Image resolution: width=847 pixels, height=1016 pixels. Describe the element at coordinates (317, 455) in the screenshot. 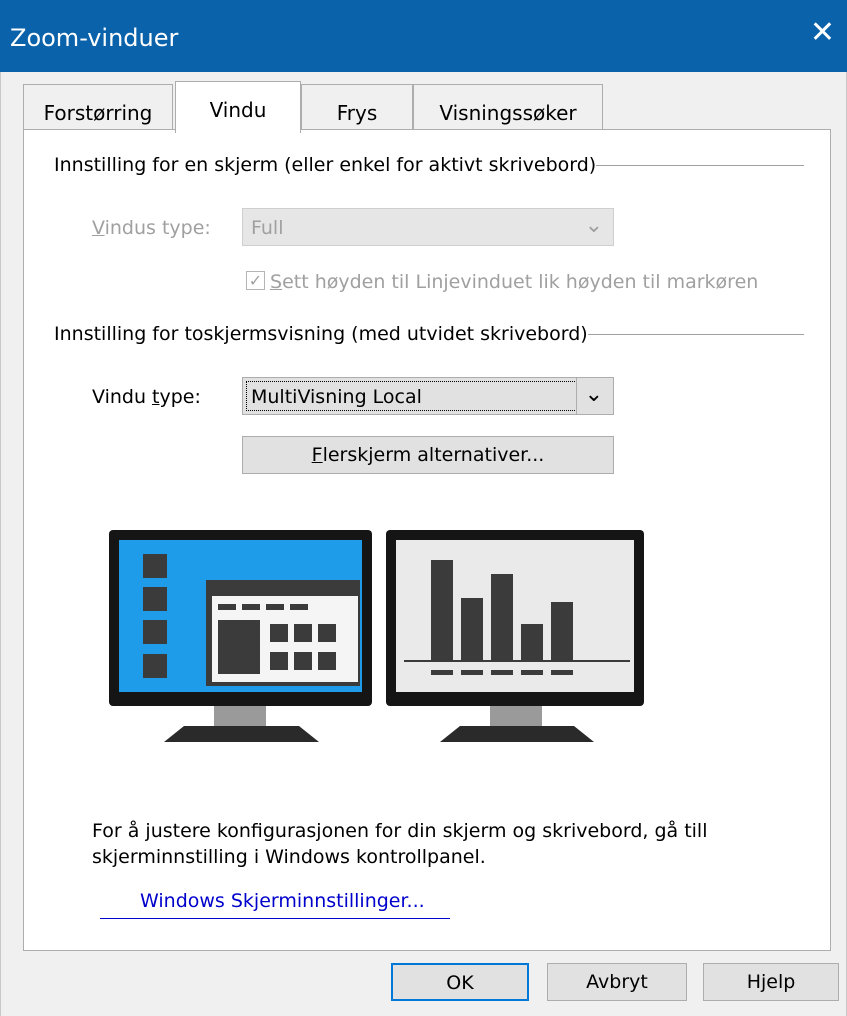

I see `button-mnemonic: F` at that location.